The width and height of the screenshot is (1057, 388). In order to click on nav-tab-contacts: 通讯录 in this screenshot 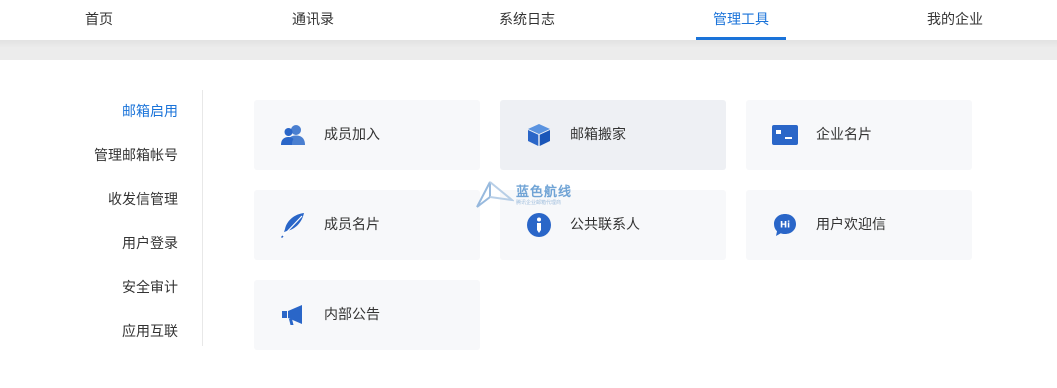, I will do `click(313, 20)`.